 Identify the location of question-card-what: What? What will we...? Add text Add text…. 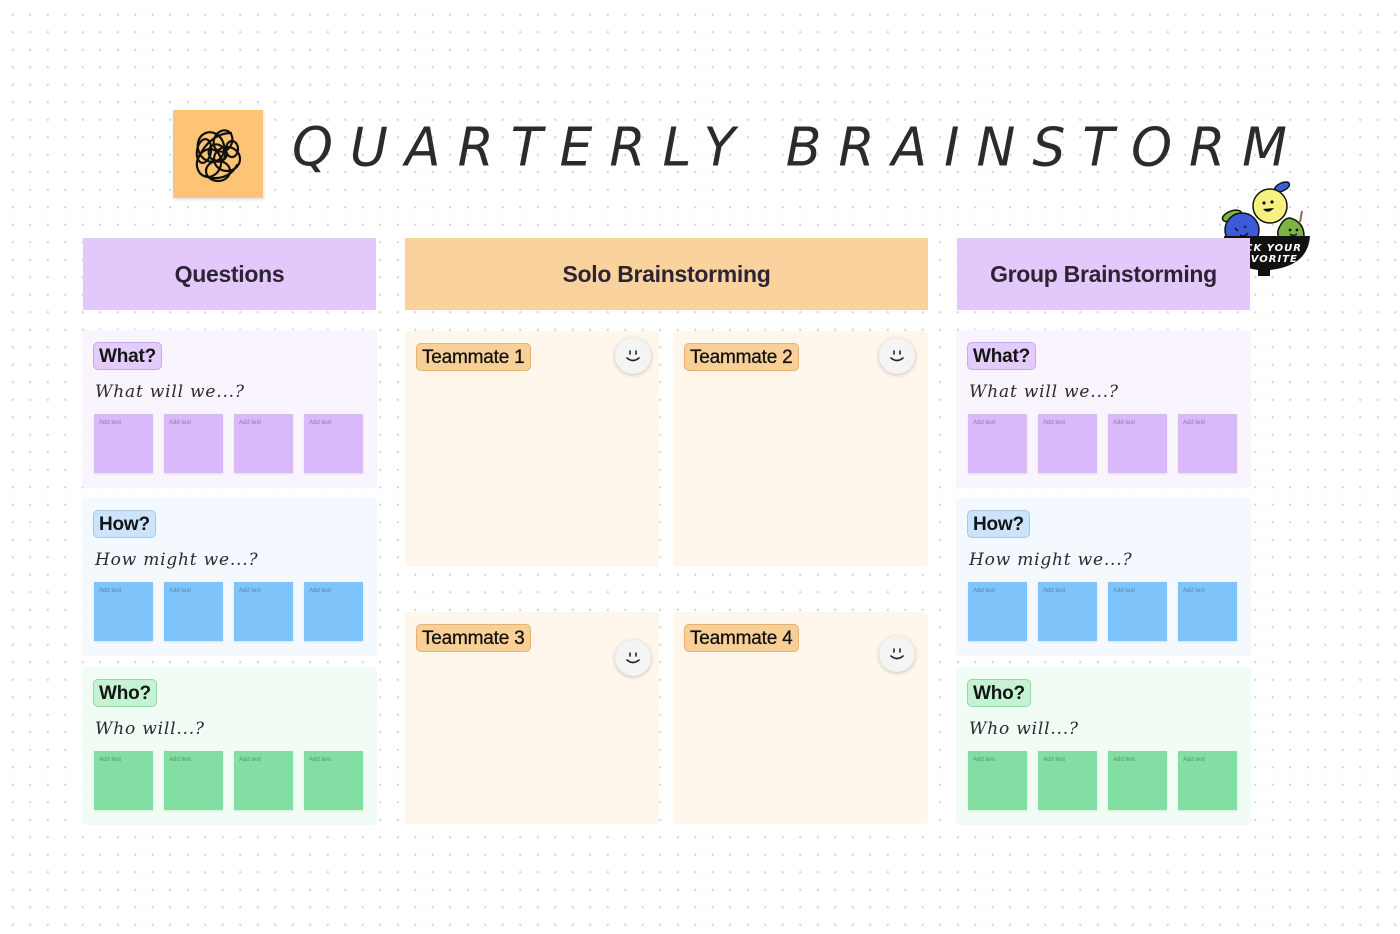
(229, 409).